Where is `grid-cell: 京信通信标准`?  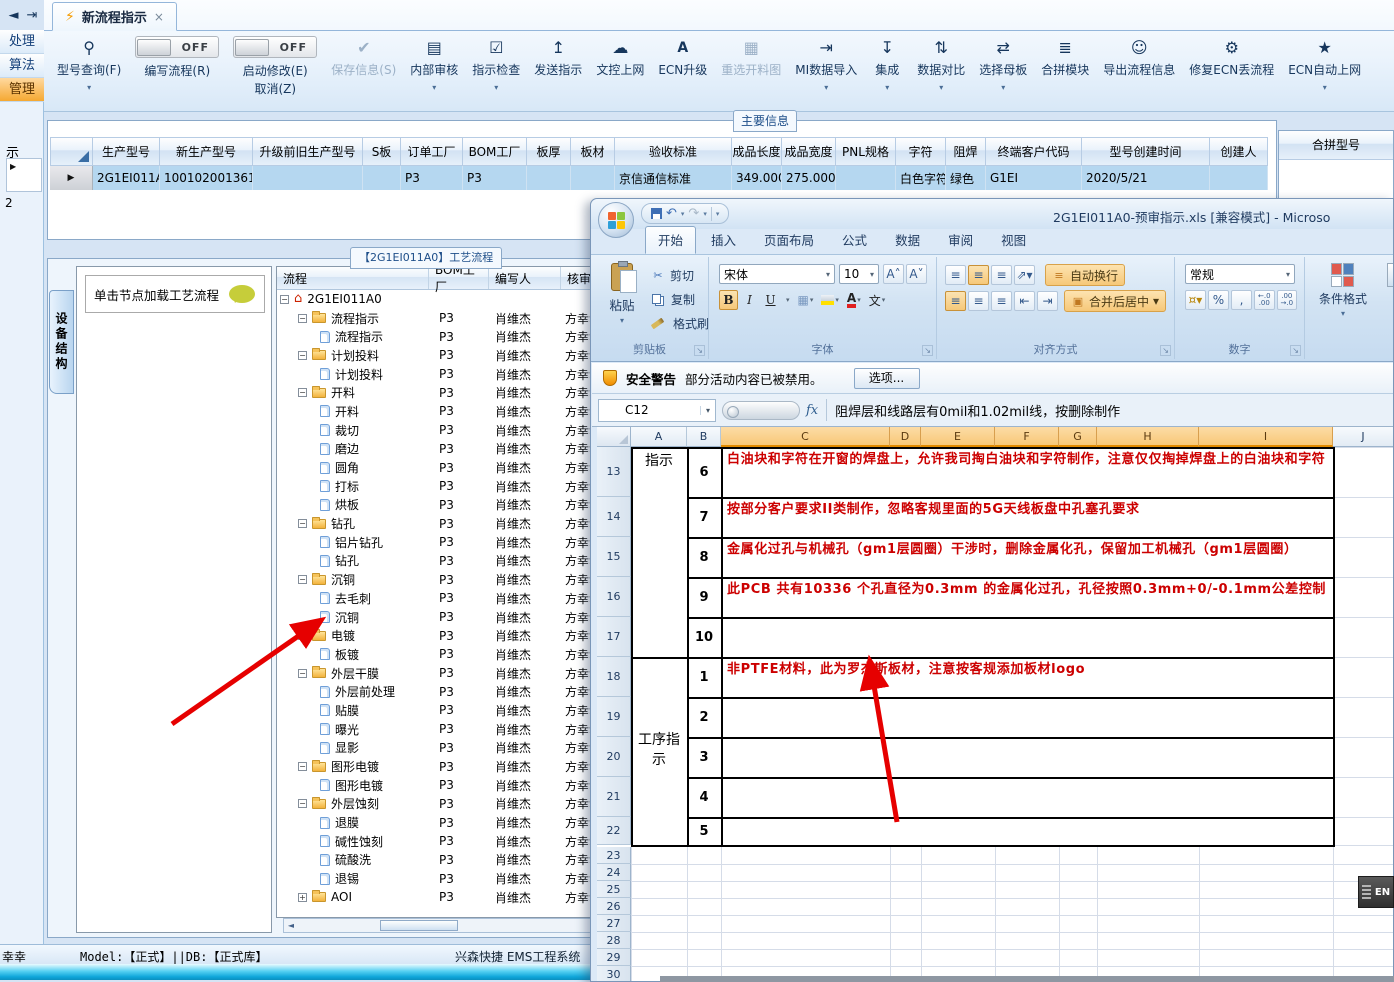
grid-cell: 京信通信标准 is located at coordinates (673, 178).